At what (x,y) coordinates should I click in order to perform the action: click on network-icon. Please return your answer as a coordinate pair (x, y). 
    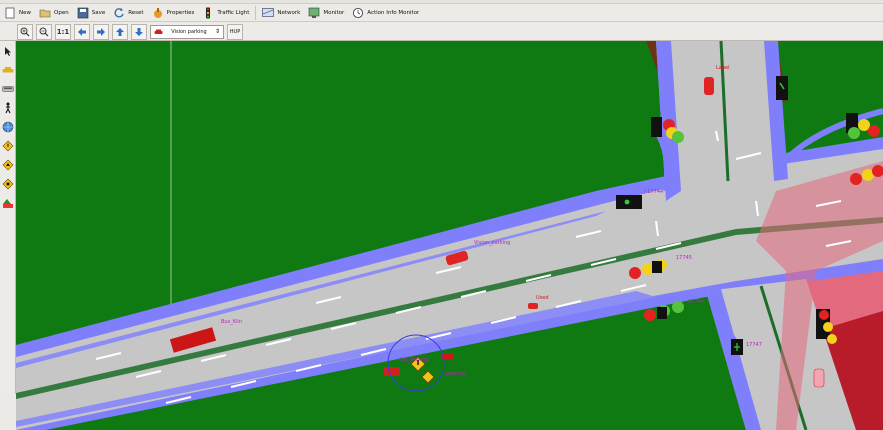
    Looking at the image, I should click on (268, 13).